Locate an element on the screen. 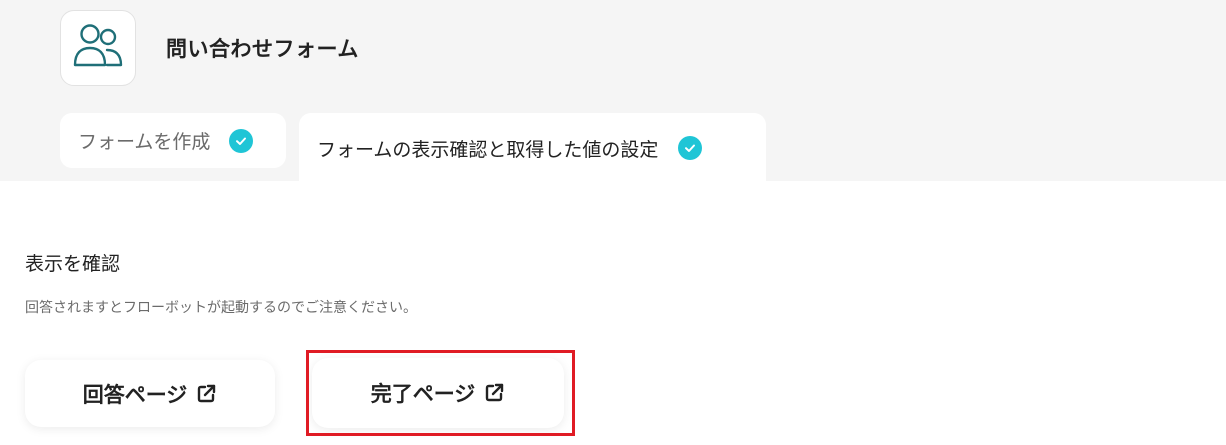 The image size is (1226, 445). section-note: 回答されますとフローボットが起動するのでご注意ください。 is located at coordinates (221, 308).